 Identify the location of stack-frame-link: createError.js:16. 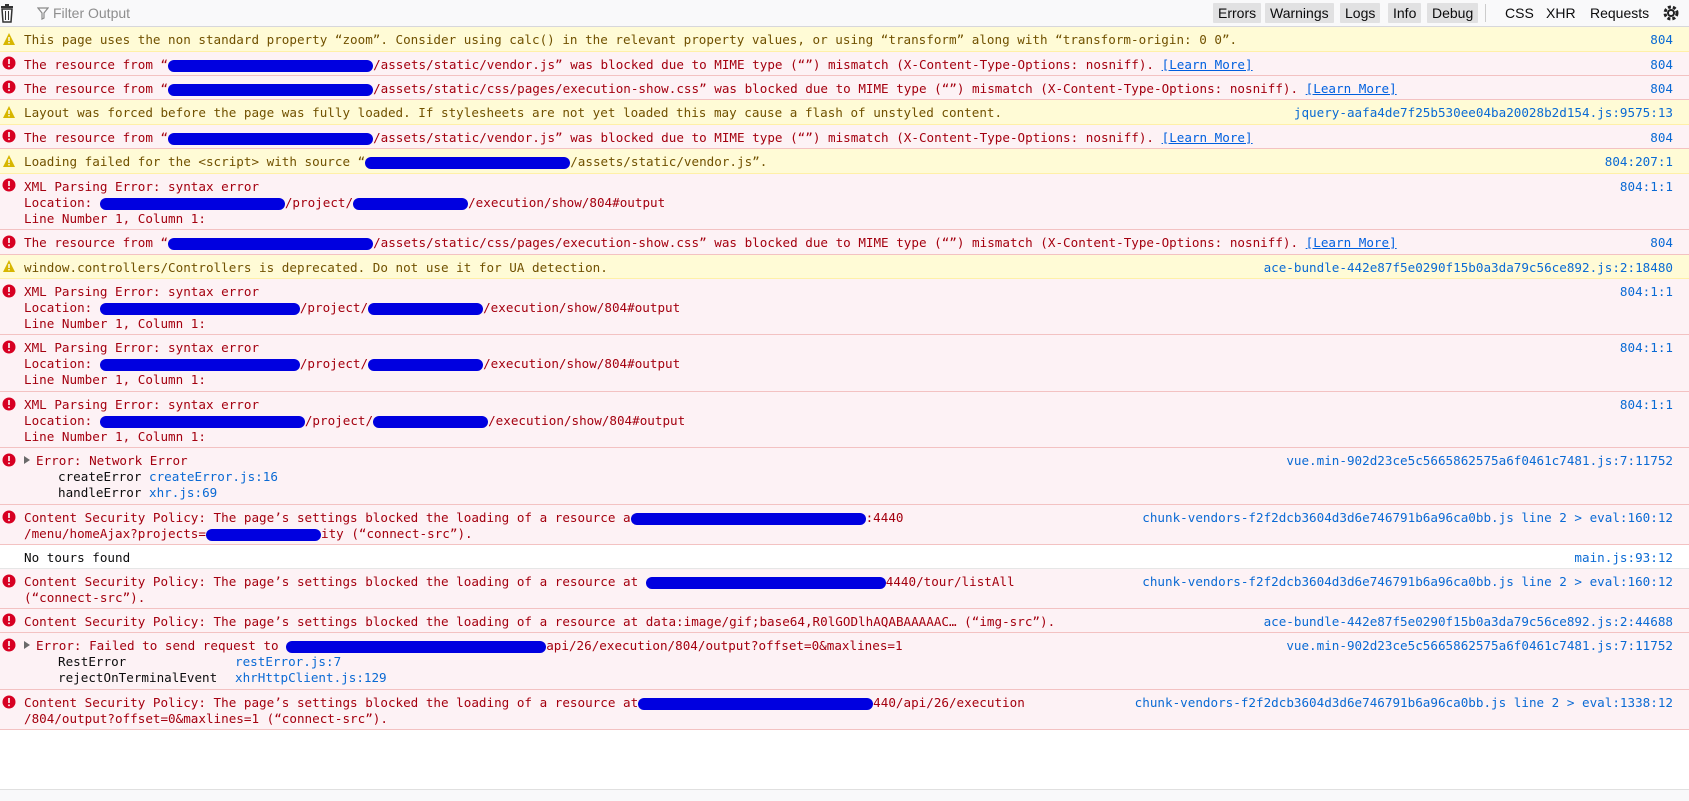
(213, 476).